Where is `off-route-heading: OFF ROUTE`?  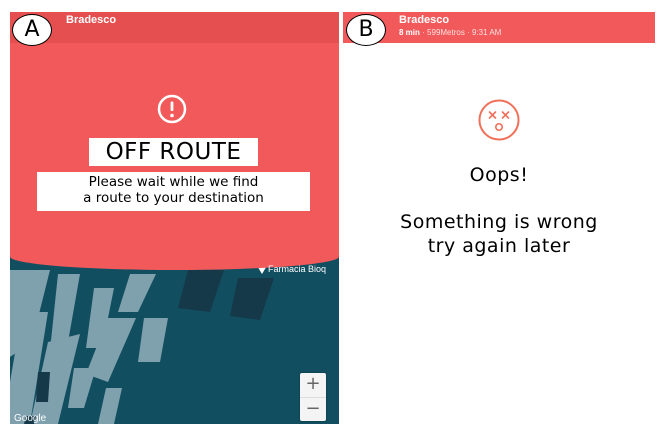 off-route-heading: OFF ROUTE is located at coordinates (173, 152).